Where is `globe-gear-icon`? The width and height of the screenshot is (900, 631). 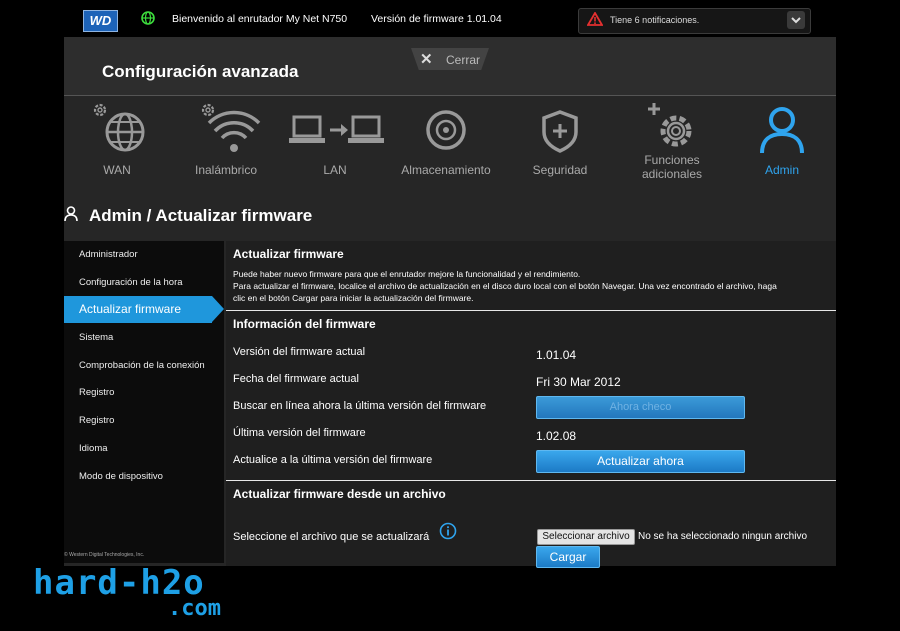 globe-gear-icon is located at coordinates (119, 127).